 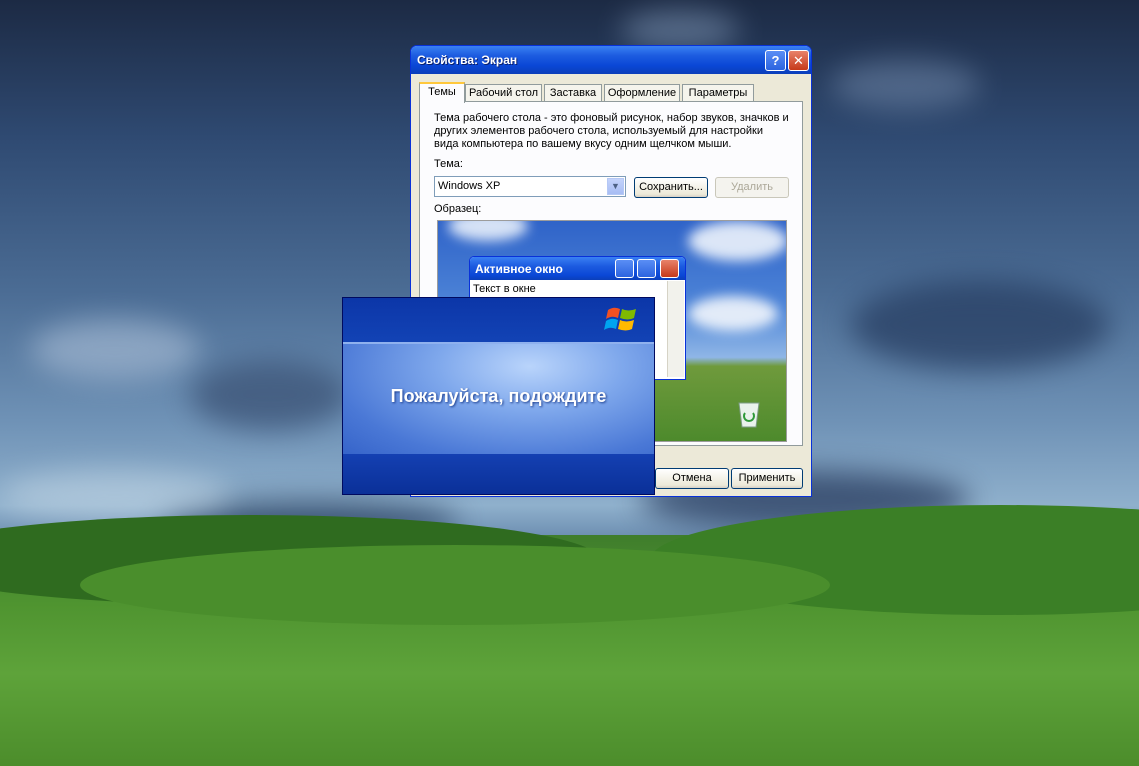 I want to click on theme-dropdown: Windows XP ▼, so click(x=530, y=186).